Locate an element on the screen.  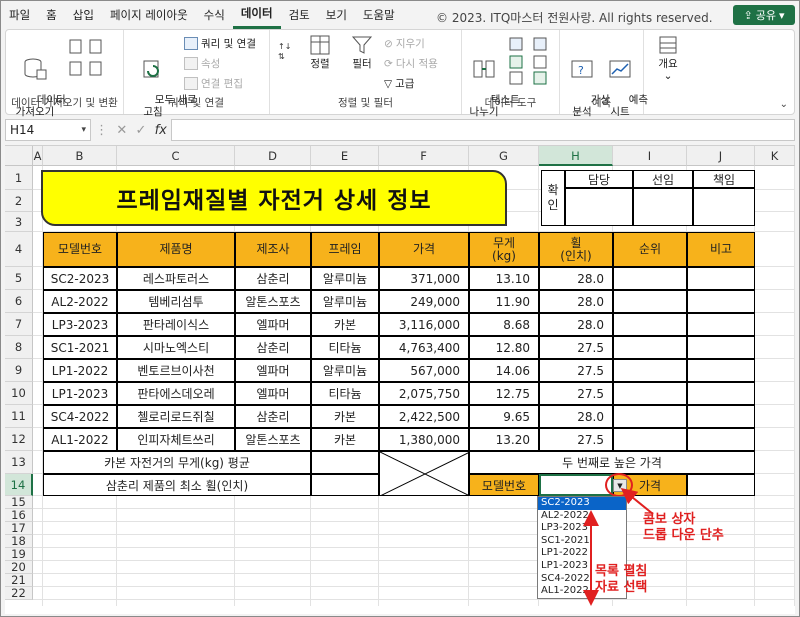
select-all-corner is located at coordinates (19, 156).